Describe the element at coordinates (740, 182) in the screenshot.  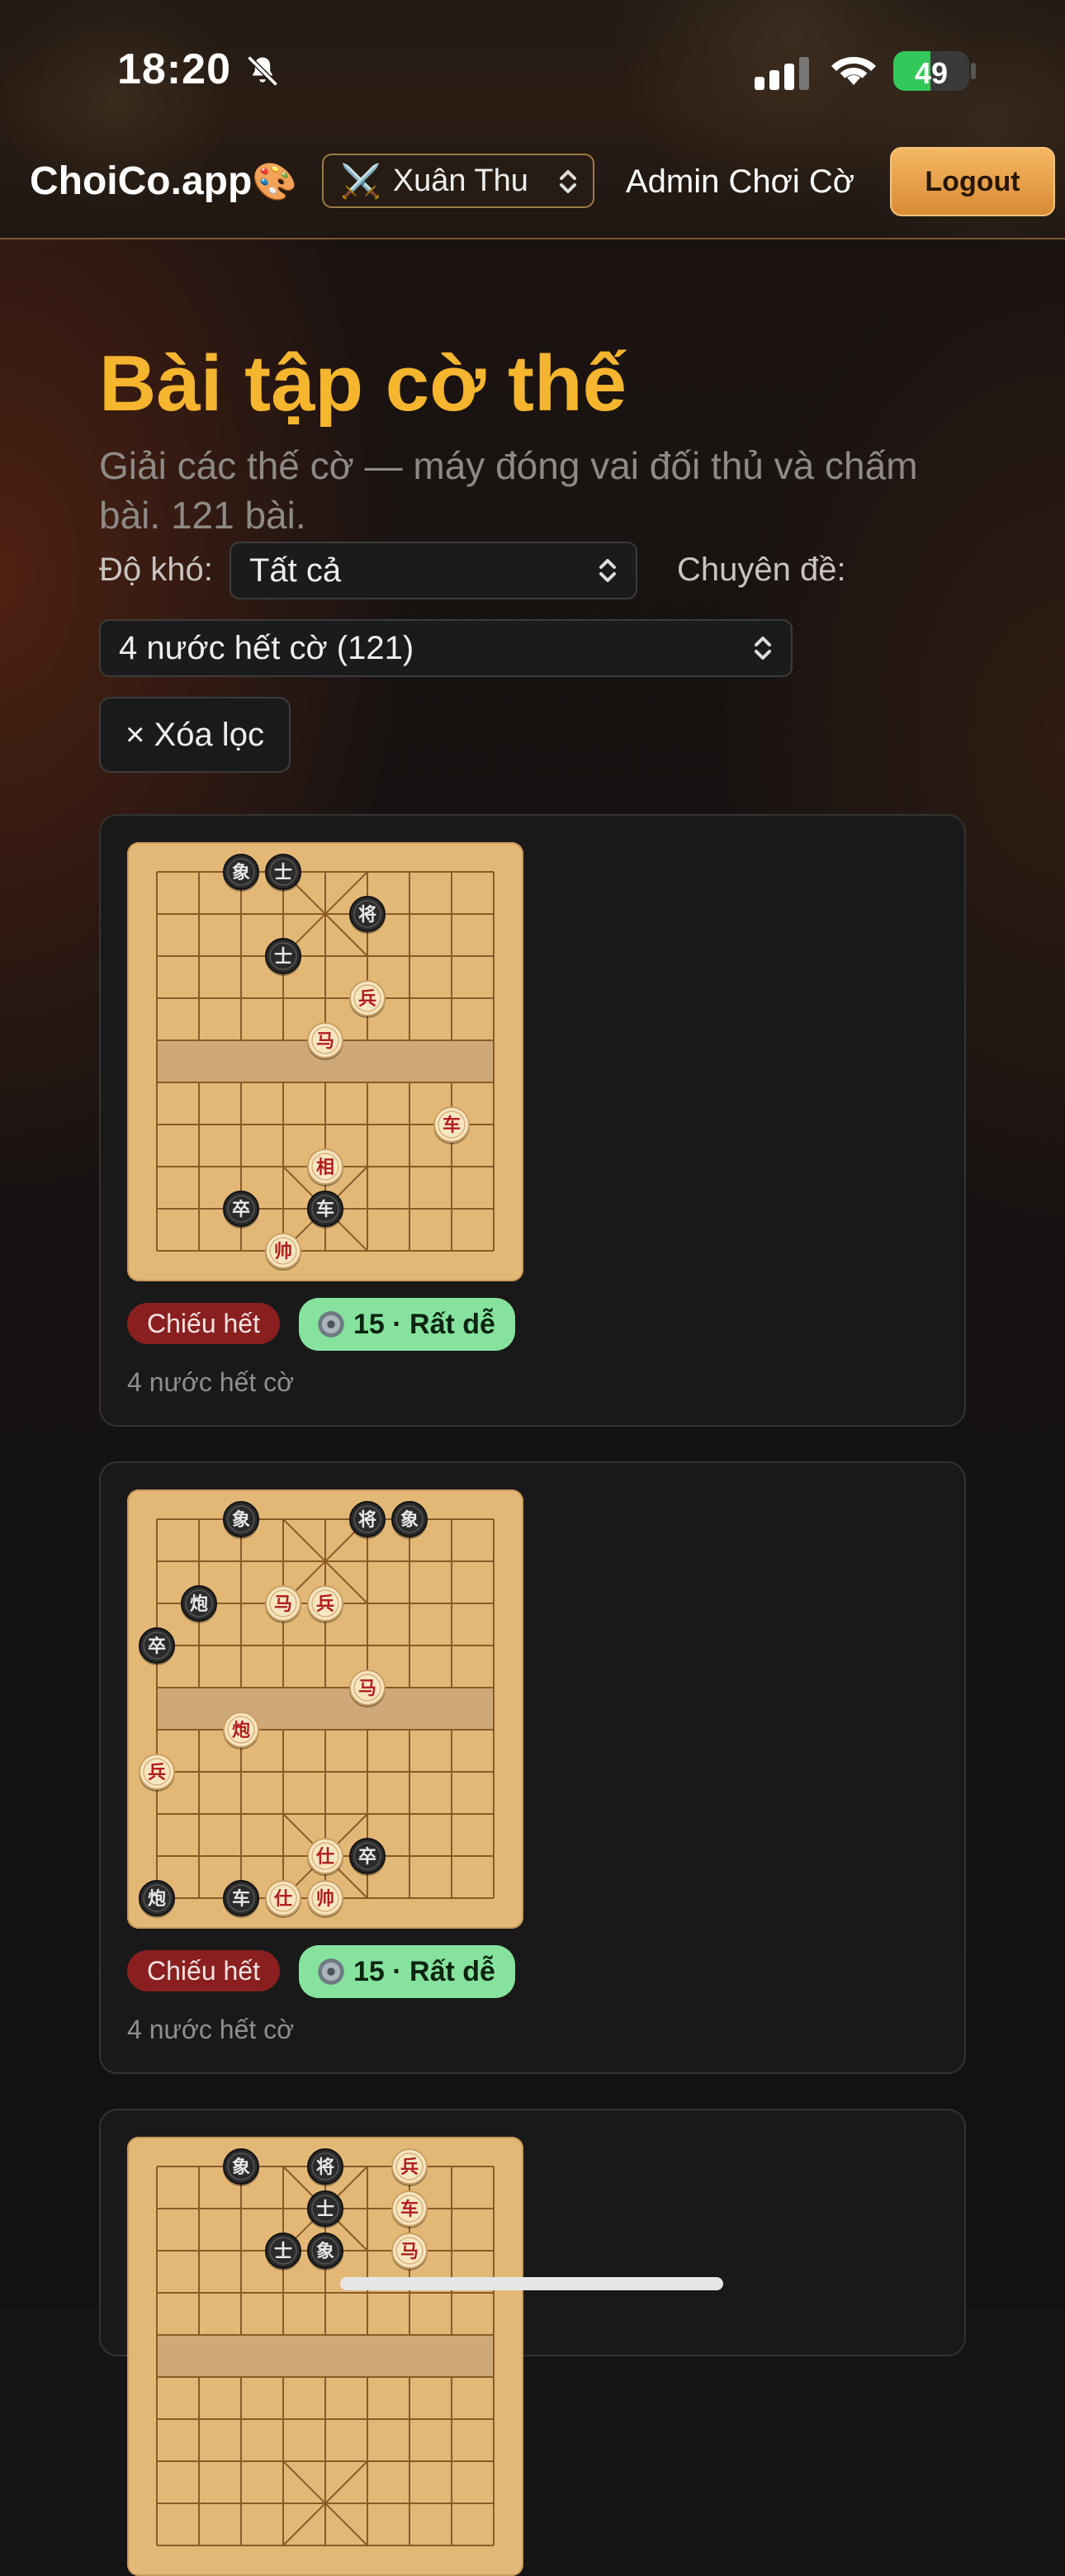
I see `admin-name-link: Admin Chơi Cờ` at that location.